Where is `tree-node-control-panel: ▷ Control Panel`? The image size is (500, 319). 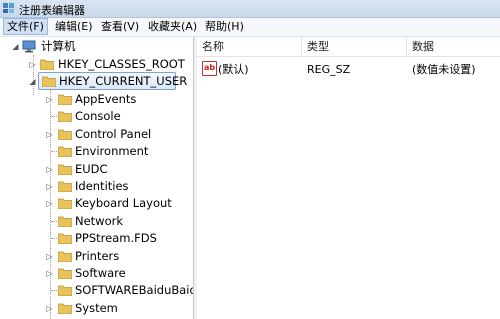 tree-node-control-panel: ▷ Control Panel is located at coordinates (96, 134).